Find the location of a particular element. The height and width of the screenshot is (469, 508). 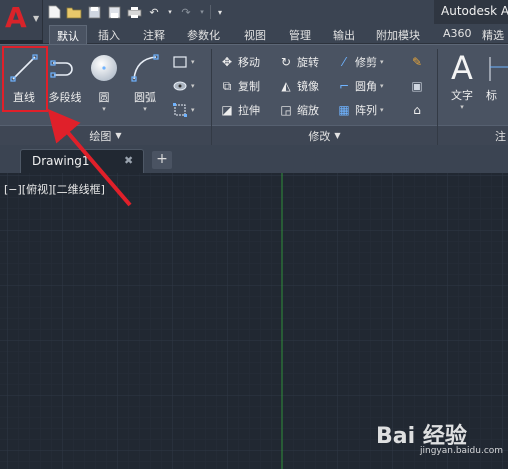

viewport-controls: [−][俯视][二维线框] is located at coordinates (54, 189).